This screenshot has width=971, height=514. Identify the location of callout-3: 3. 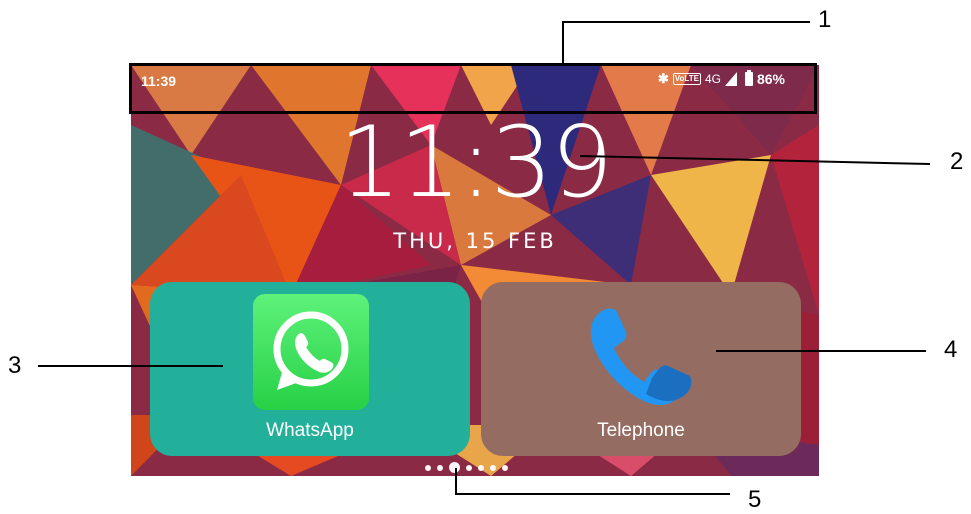
(15, 365).